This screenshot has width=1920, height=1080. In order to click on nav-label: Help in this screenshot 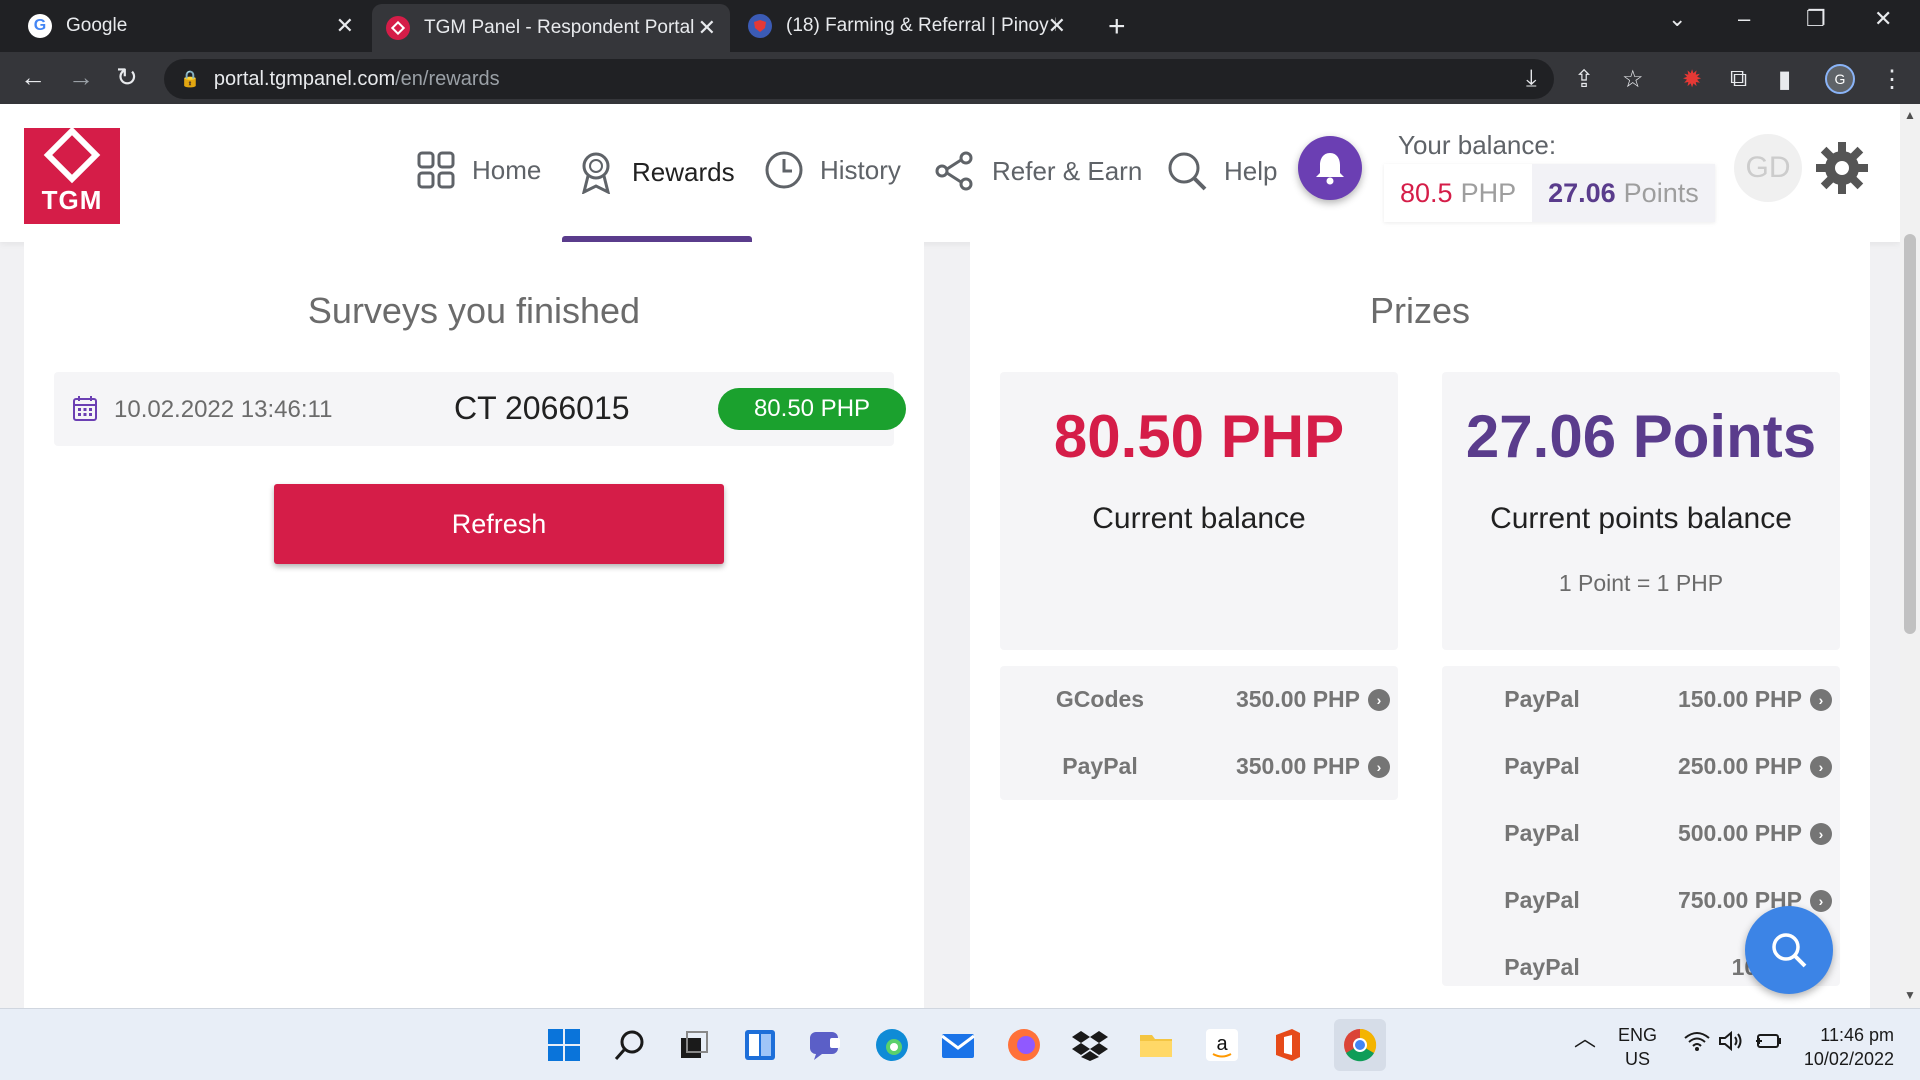, I will do `click(1251, 170)`.